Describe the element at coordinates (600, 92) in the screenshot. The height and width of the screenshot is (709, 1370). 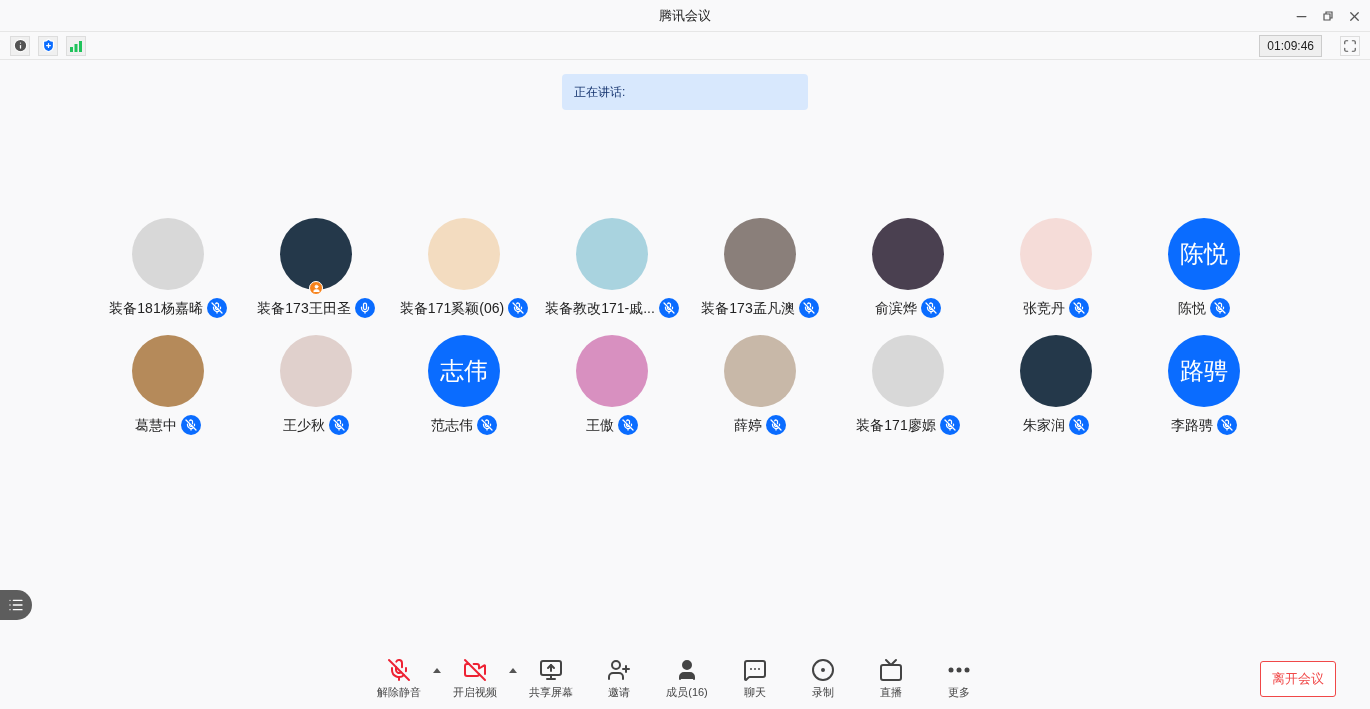
I see `speaking-label: 正在讲话:` at that location.